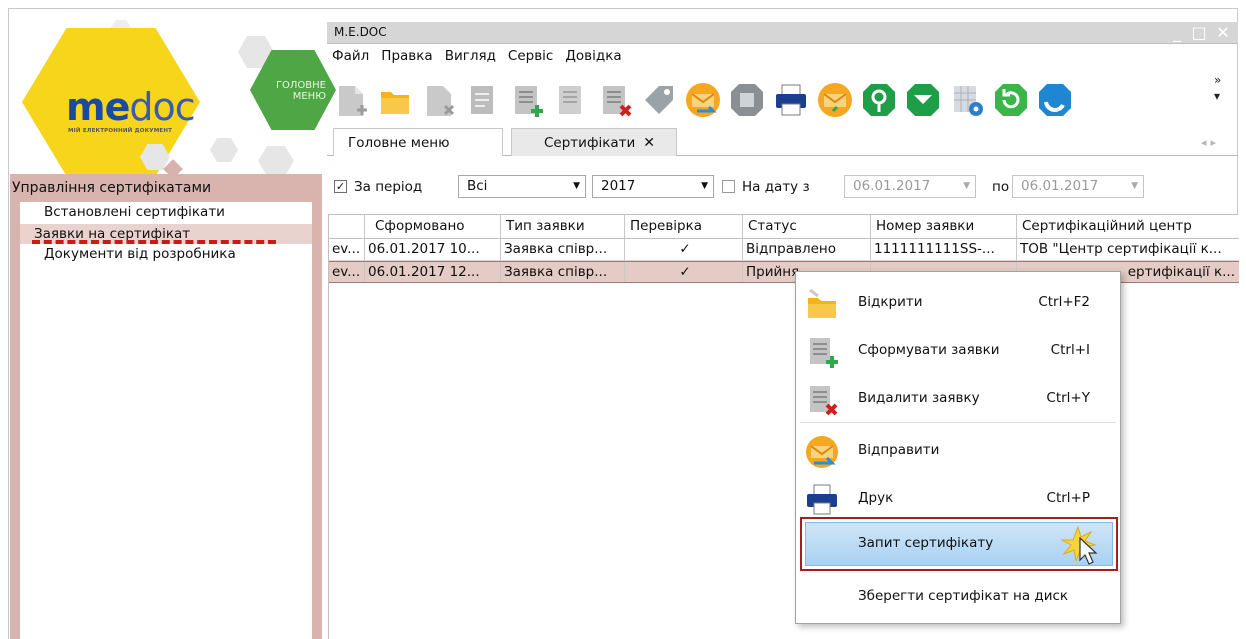  Describe the element at coordinates (776, 187) in the screenshot. I see `date-label: На дату з` at that location.